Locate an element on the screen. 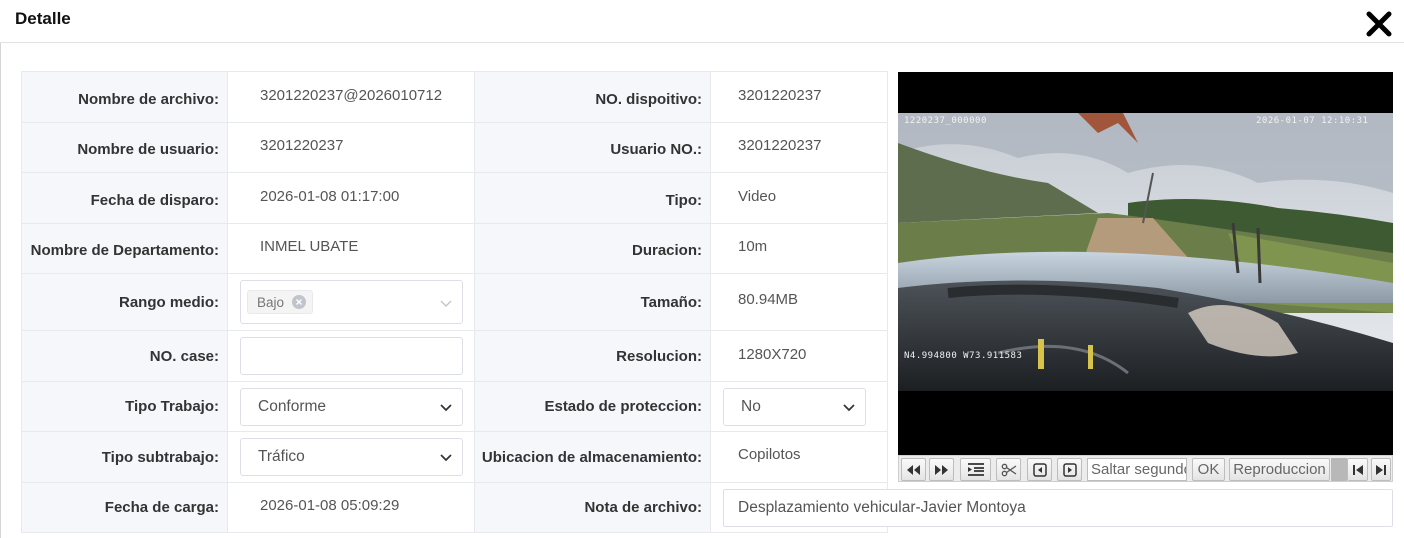  label-fecha-carga: Fecha de carga: is located at coordinates (124, 507).